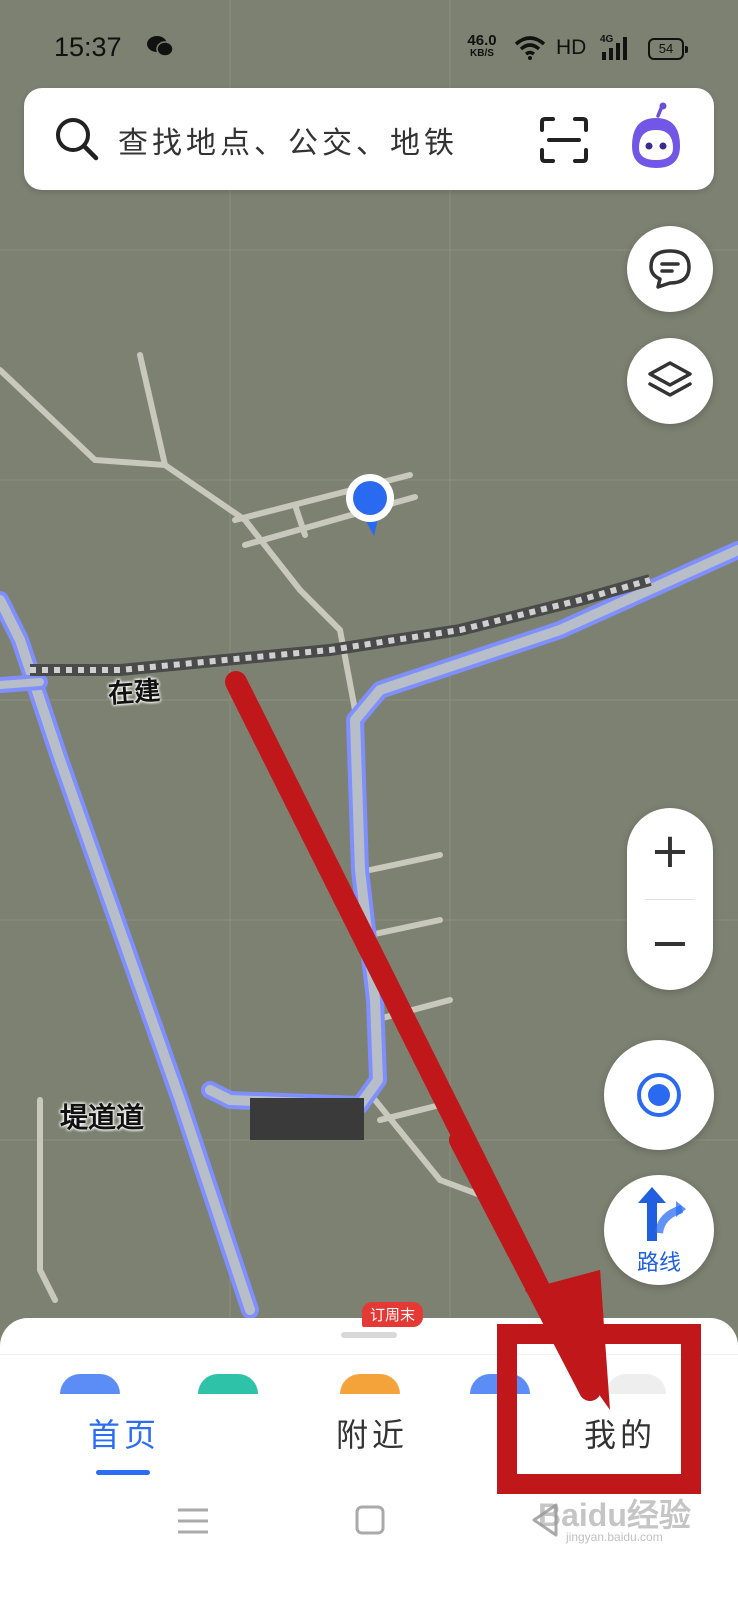 This screenshot has height=1600, width=738. Describe the element at coordinates (193, 1521) in the screenshot. I see `menu-icon` at that location.